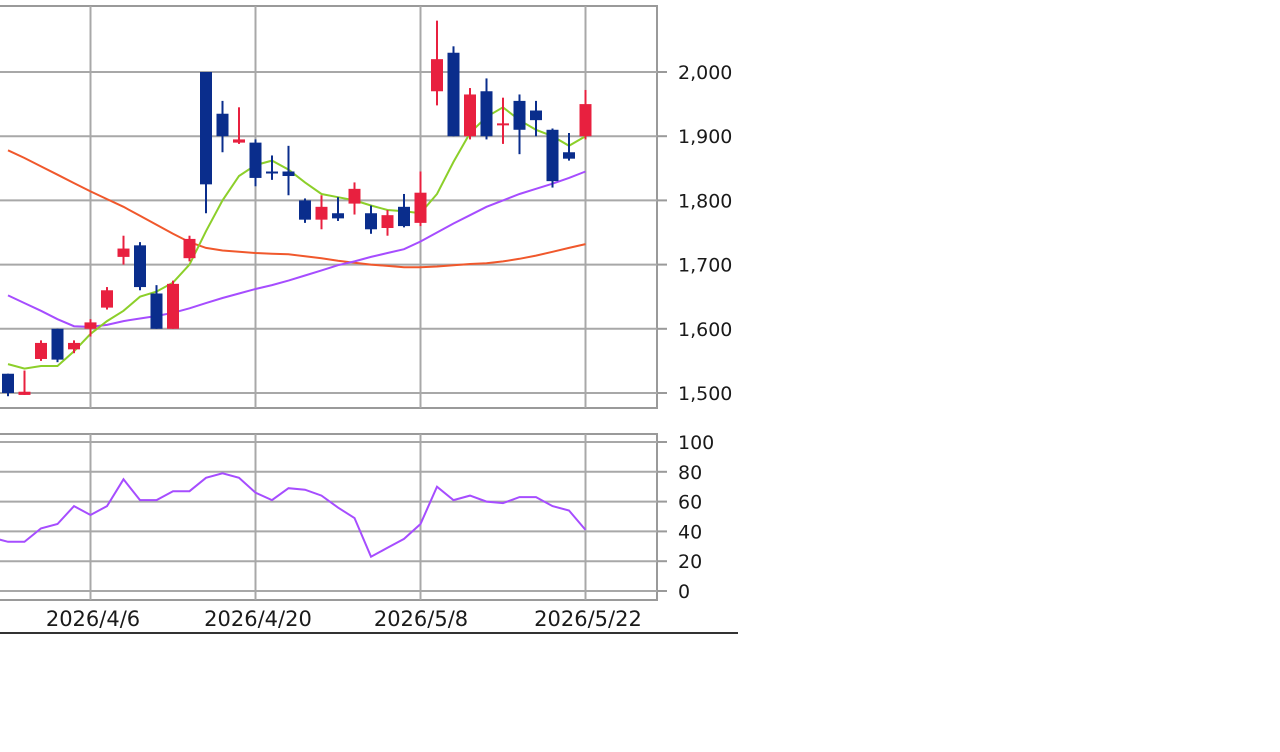 The image size is (1280, 752). I want to click on price-tick-label: 1,600, so click(705, 330).